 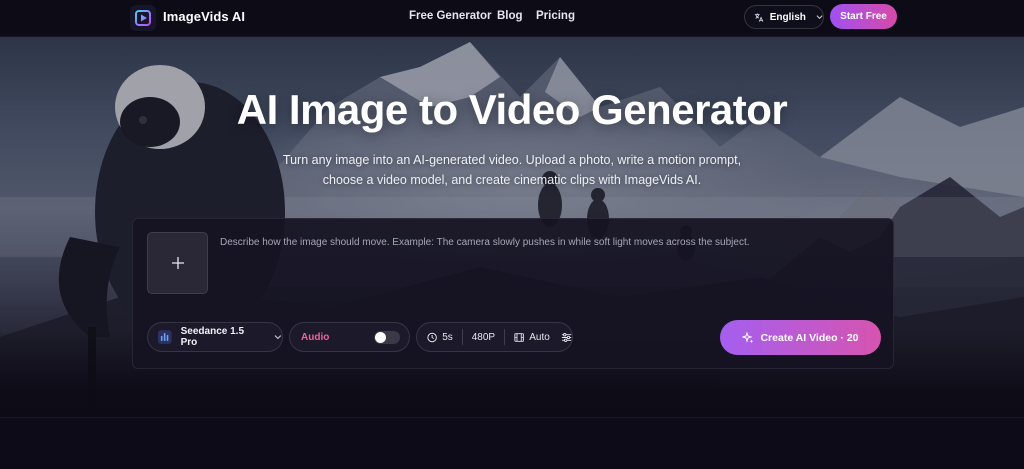 I want to click on model-bars-icon, so click(x=165, y=337).